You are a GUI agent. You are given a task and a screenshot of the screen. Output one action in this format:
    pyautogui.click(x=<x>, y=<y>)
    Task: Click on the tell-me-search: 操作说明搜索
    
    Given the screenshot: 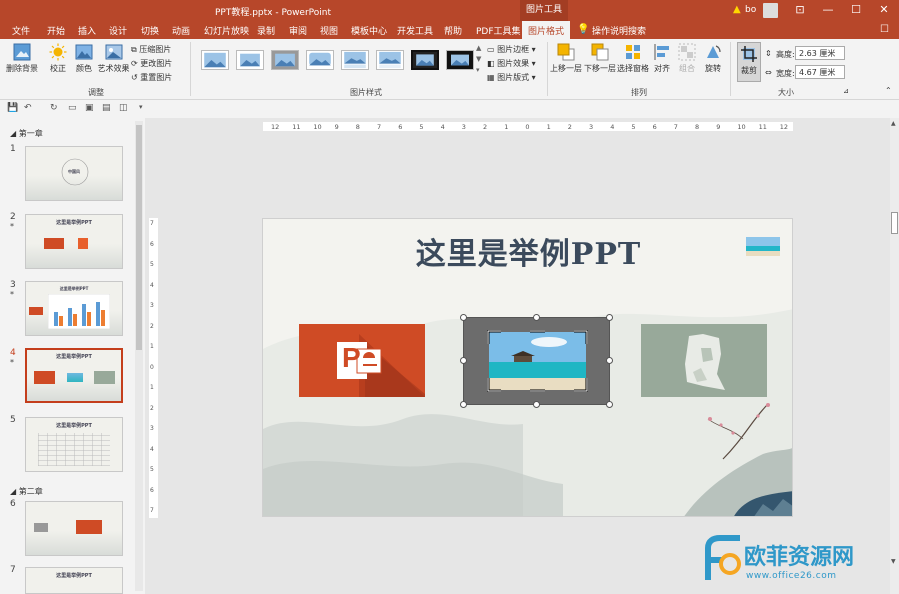 What is the action you would take?
    pyautogui.click(x=619, y=30)
    